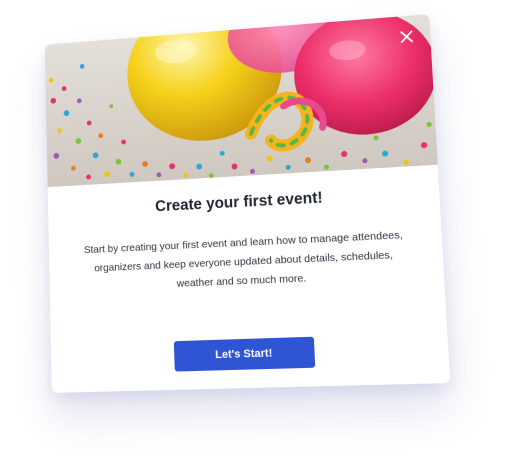 This screenshot has width=509, height=462. What do you see at coordinates (239, 202) in the screenshot?
I see `modal-title: Create your first event!` at bounding box center [239, 202].